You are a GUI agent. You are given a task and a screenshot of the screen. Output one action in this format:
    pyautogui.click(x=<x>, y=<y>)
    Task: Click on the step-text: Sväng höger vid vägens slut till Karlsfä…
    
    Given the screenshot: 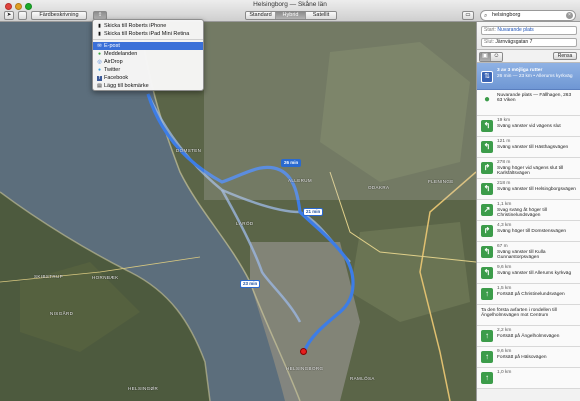 What is the action you would take?
    pyautogui.click(x=530, y=171)
    